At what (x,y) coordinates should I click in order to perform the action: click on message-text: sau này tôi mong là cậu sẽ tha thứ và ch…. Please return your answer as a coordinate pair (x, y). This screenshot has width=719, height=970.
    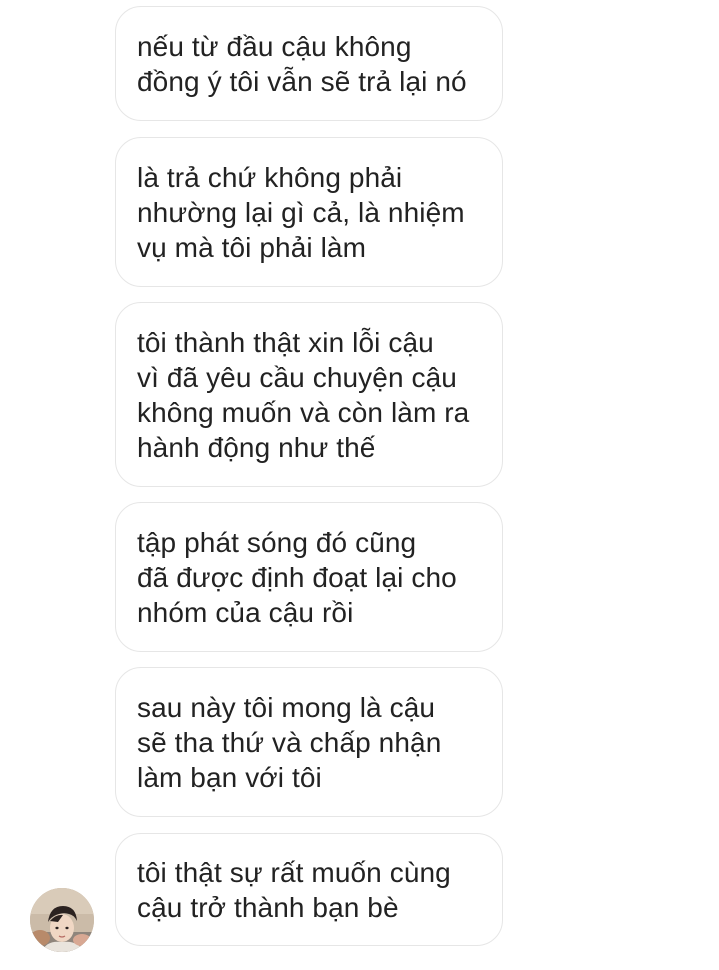
    Looking at the image, I should click on (289, 742).